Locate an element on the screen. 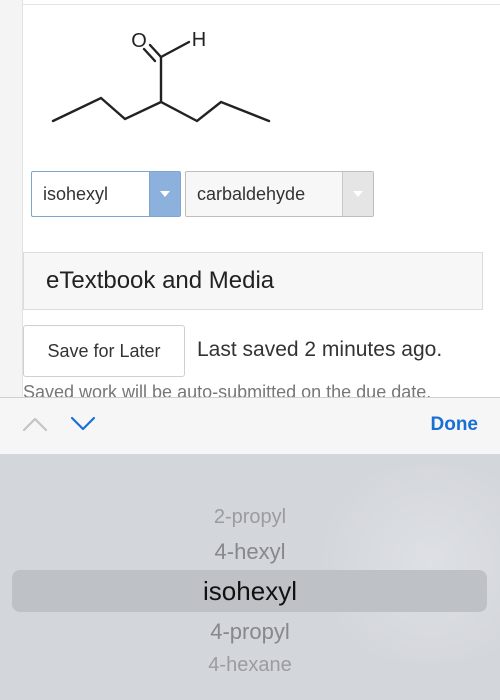  last-saved-status: Last saved 2 minutes ago. is located at coordinates (320, 349).